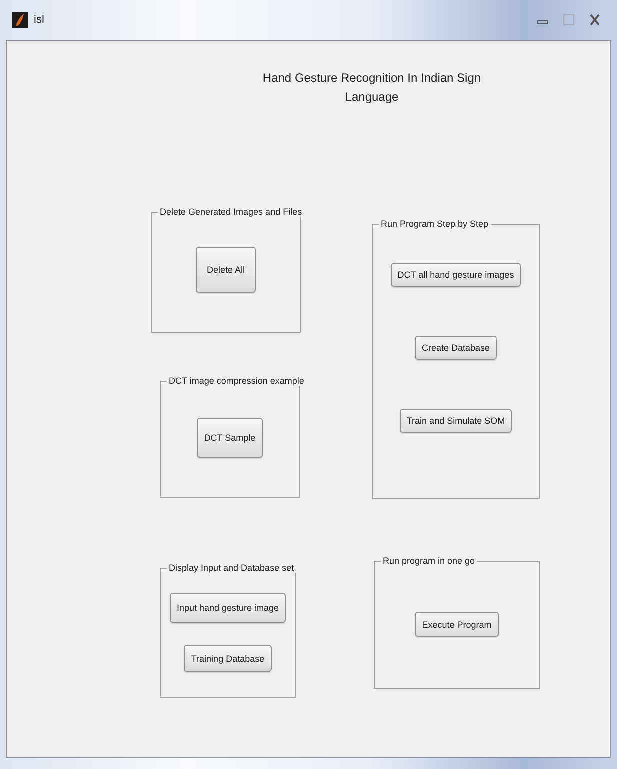  What do you see at coordinates (456, 275) in the screenshot?
I see `push-button: DCT all hand gesture images` at bounding box center [456, 275].